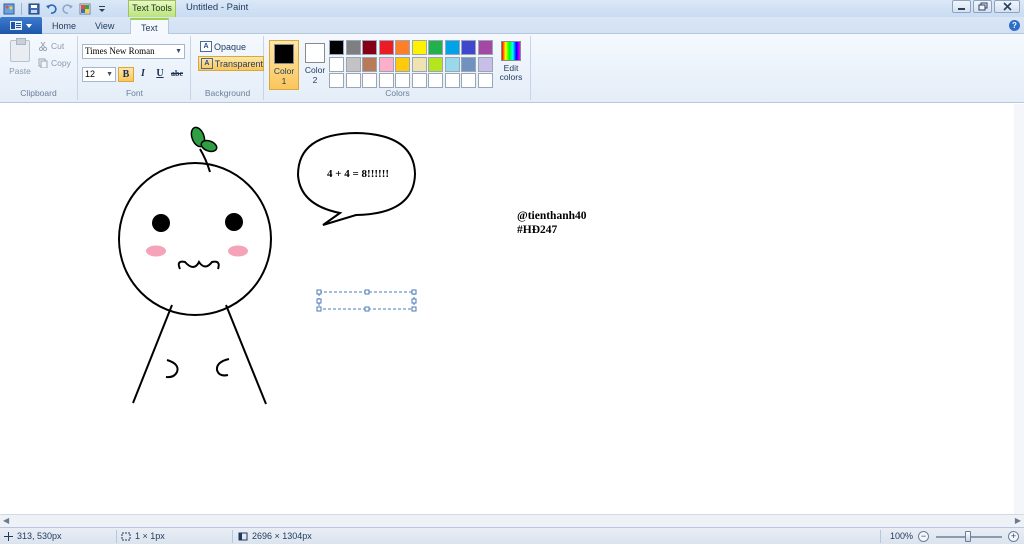  What do you see at coordinates (315, 65) in the screenshot?
I see `color-2-button: Color 2` at bounding box center [315, 65].